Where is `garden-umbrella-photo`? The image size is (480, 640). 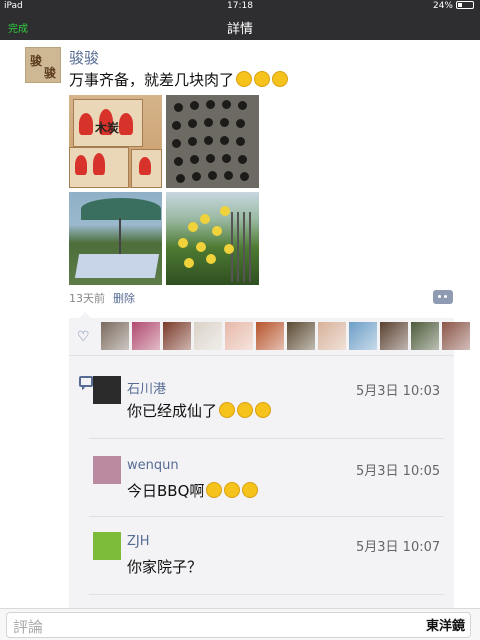 garden-umbrella-photo is located at coordinates (115, 238).